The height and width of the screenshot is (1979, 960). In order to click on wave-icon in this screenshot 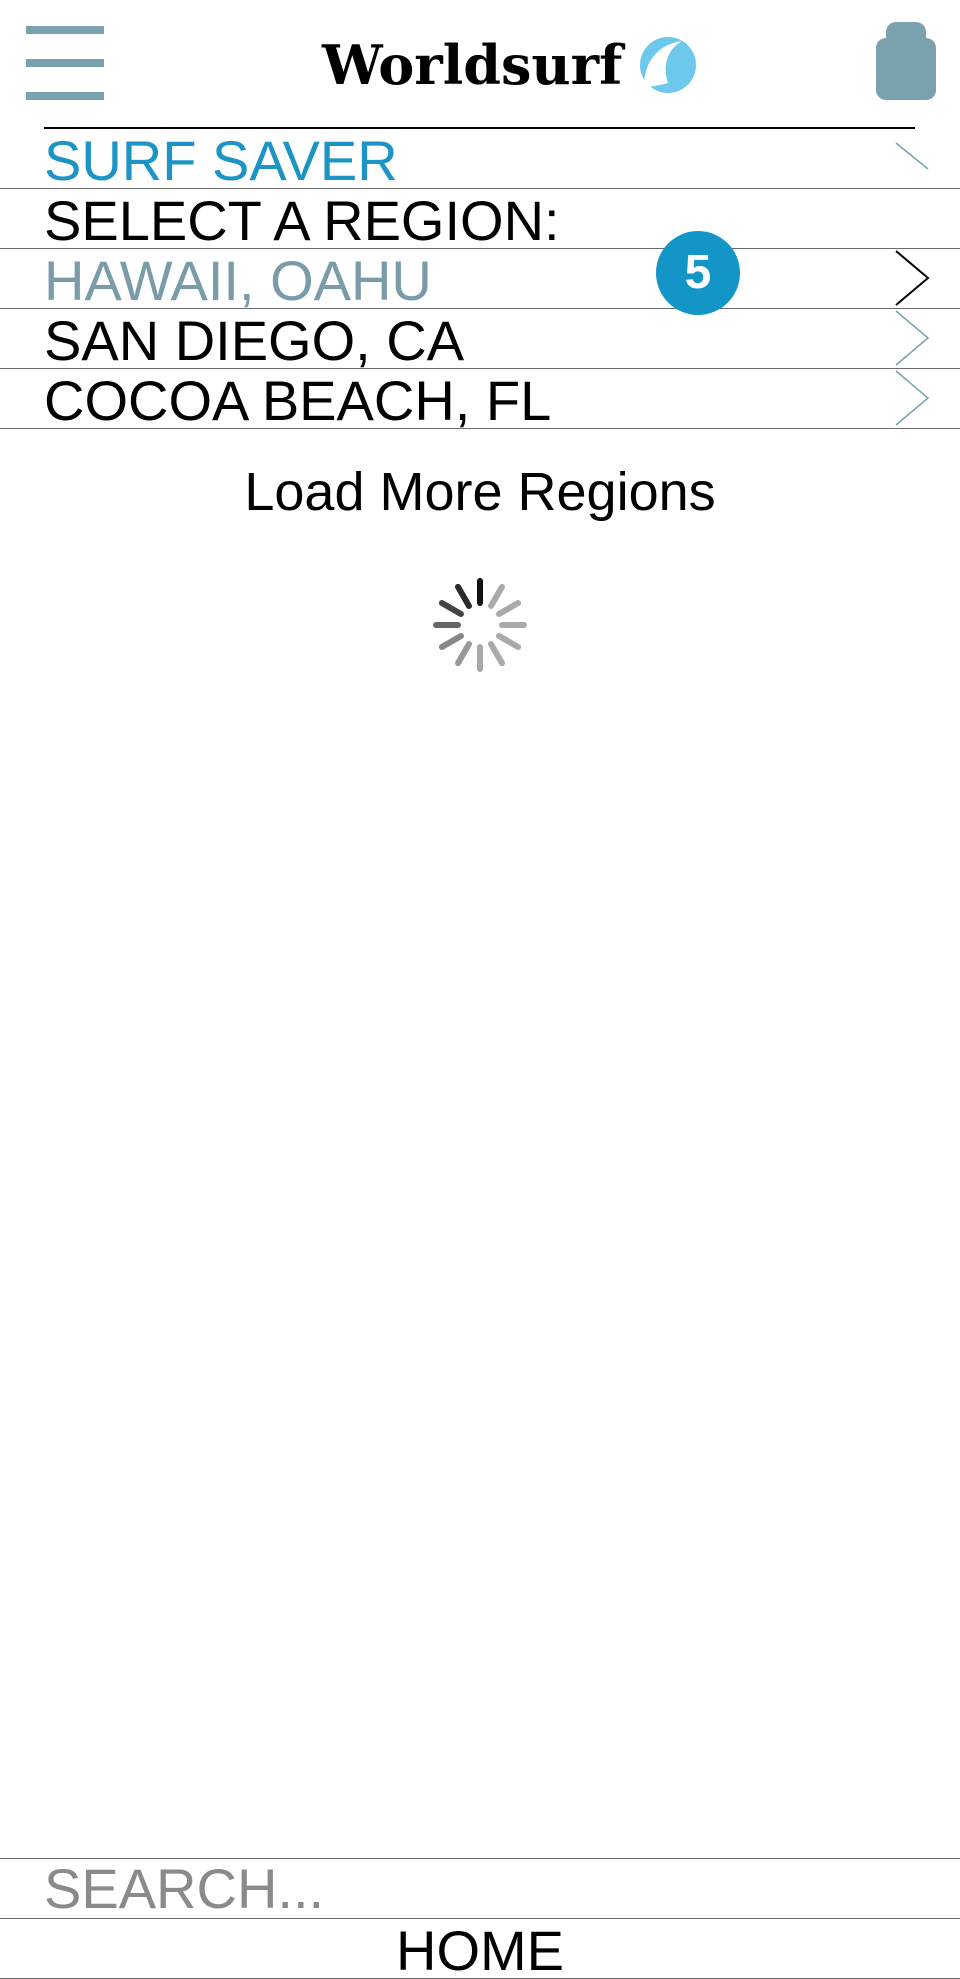, I will do `click(668, 65)`.